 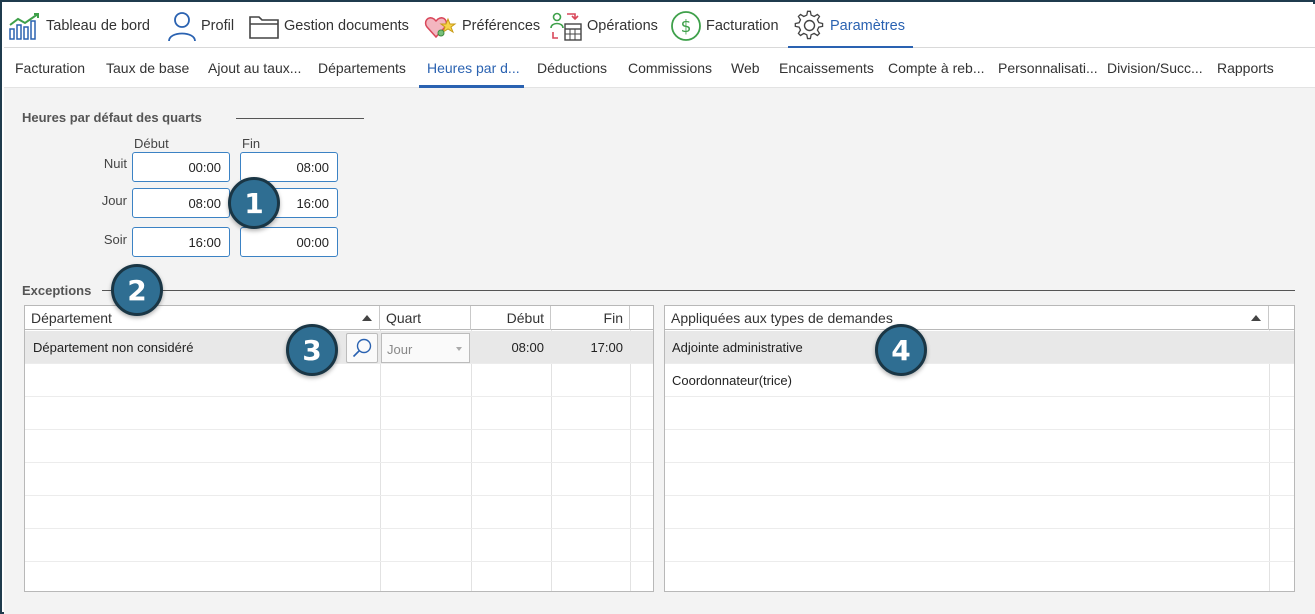 What do you see at coordinates (425, 348) in the screenshot?
I see `quart-select: Jour` at bounding box center [425, 348].